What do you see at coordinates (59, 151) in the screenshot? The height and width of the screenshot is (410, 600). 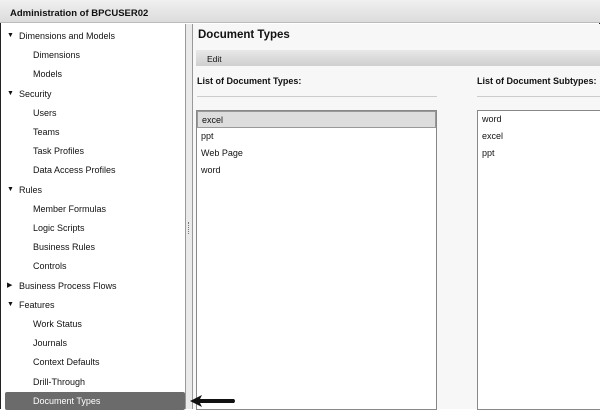 I see `sidebar-item-label: Task Profiles` at bounding box center [59, 151].